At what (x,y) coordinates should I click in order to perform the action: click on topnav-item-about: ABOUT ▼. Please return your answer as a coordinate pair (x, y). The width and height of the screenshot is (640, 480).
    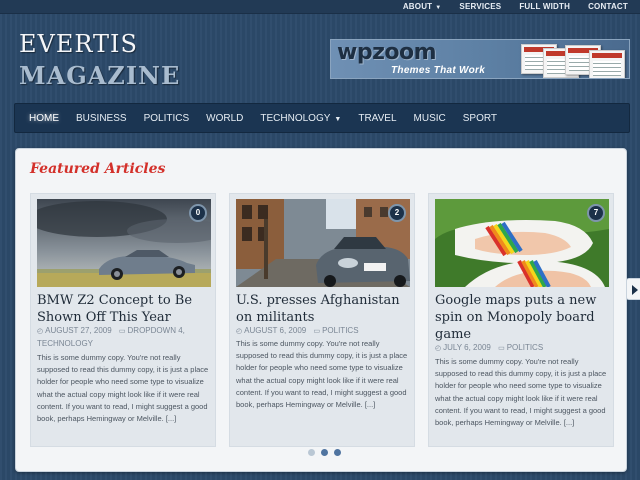
    Looking at the image, I should click on (422, 7).